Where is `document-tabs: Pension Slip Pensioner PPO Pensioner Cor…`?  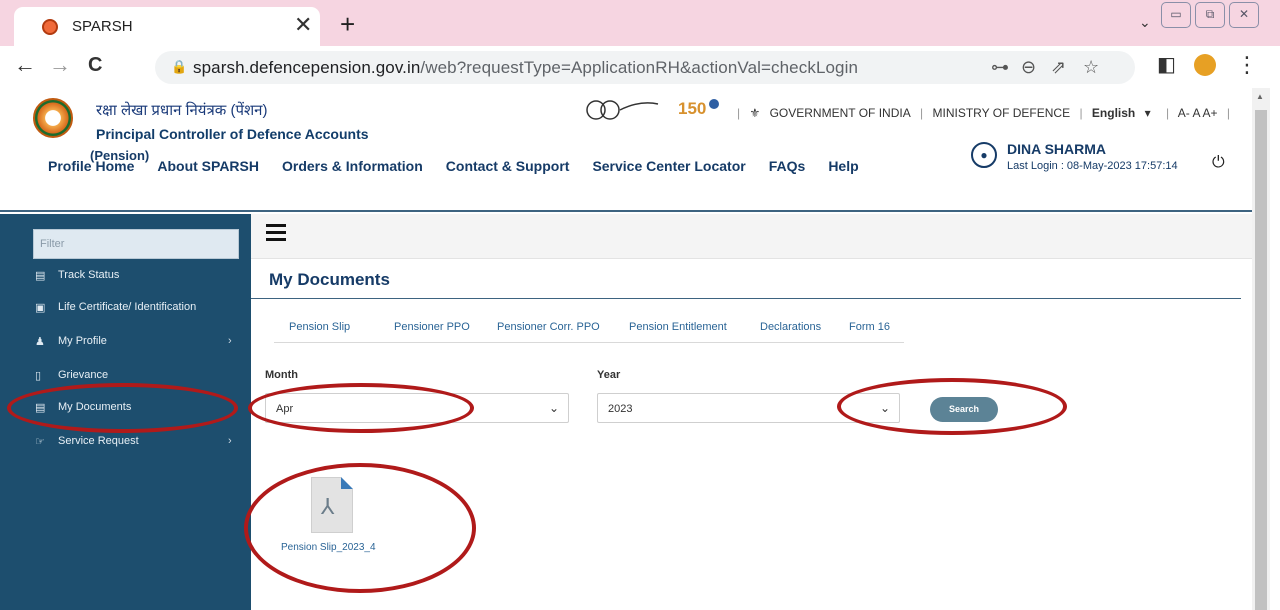 document-tabs: Pension Slip Pensioner PPO Pensioner Cor… is located at coordinates (589, 330).